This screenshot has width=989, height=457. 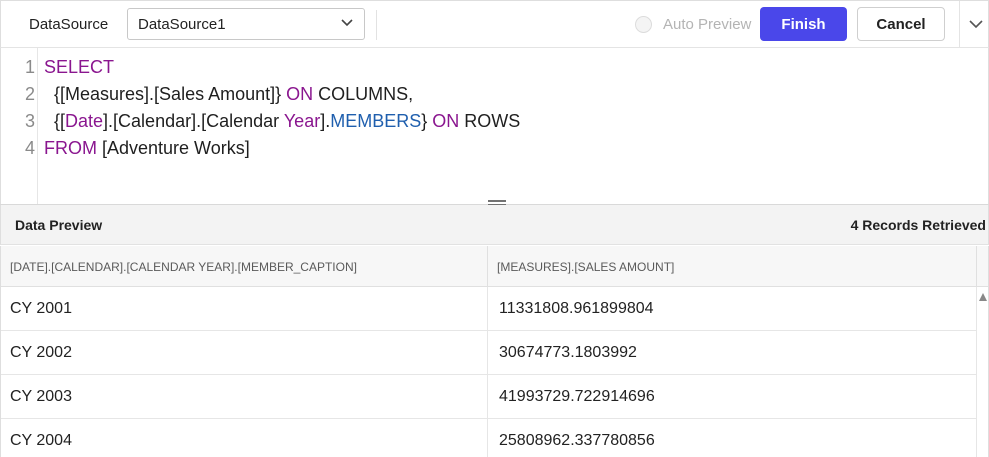 What do you see at coordinates (494, 225) in the screenshot?
I see `data-preview-header: Data Preview 4 Records Retrieved` at bounding box center [494, 225].